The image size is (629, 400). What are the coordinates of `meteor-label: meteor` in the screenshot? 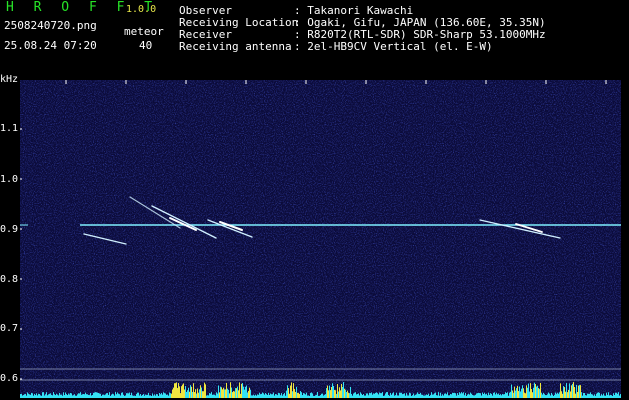 It's located at (144, 31).